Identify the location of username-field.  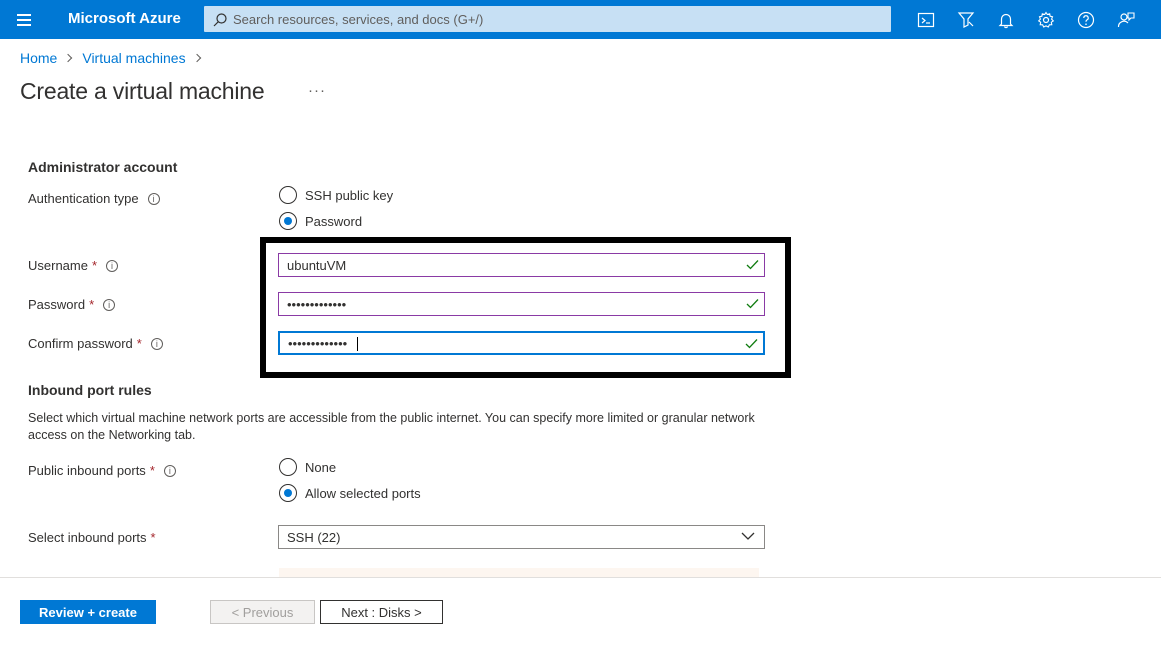
(521, 265).